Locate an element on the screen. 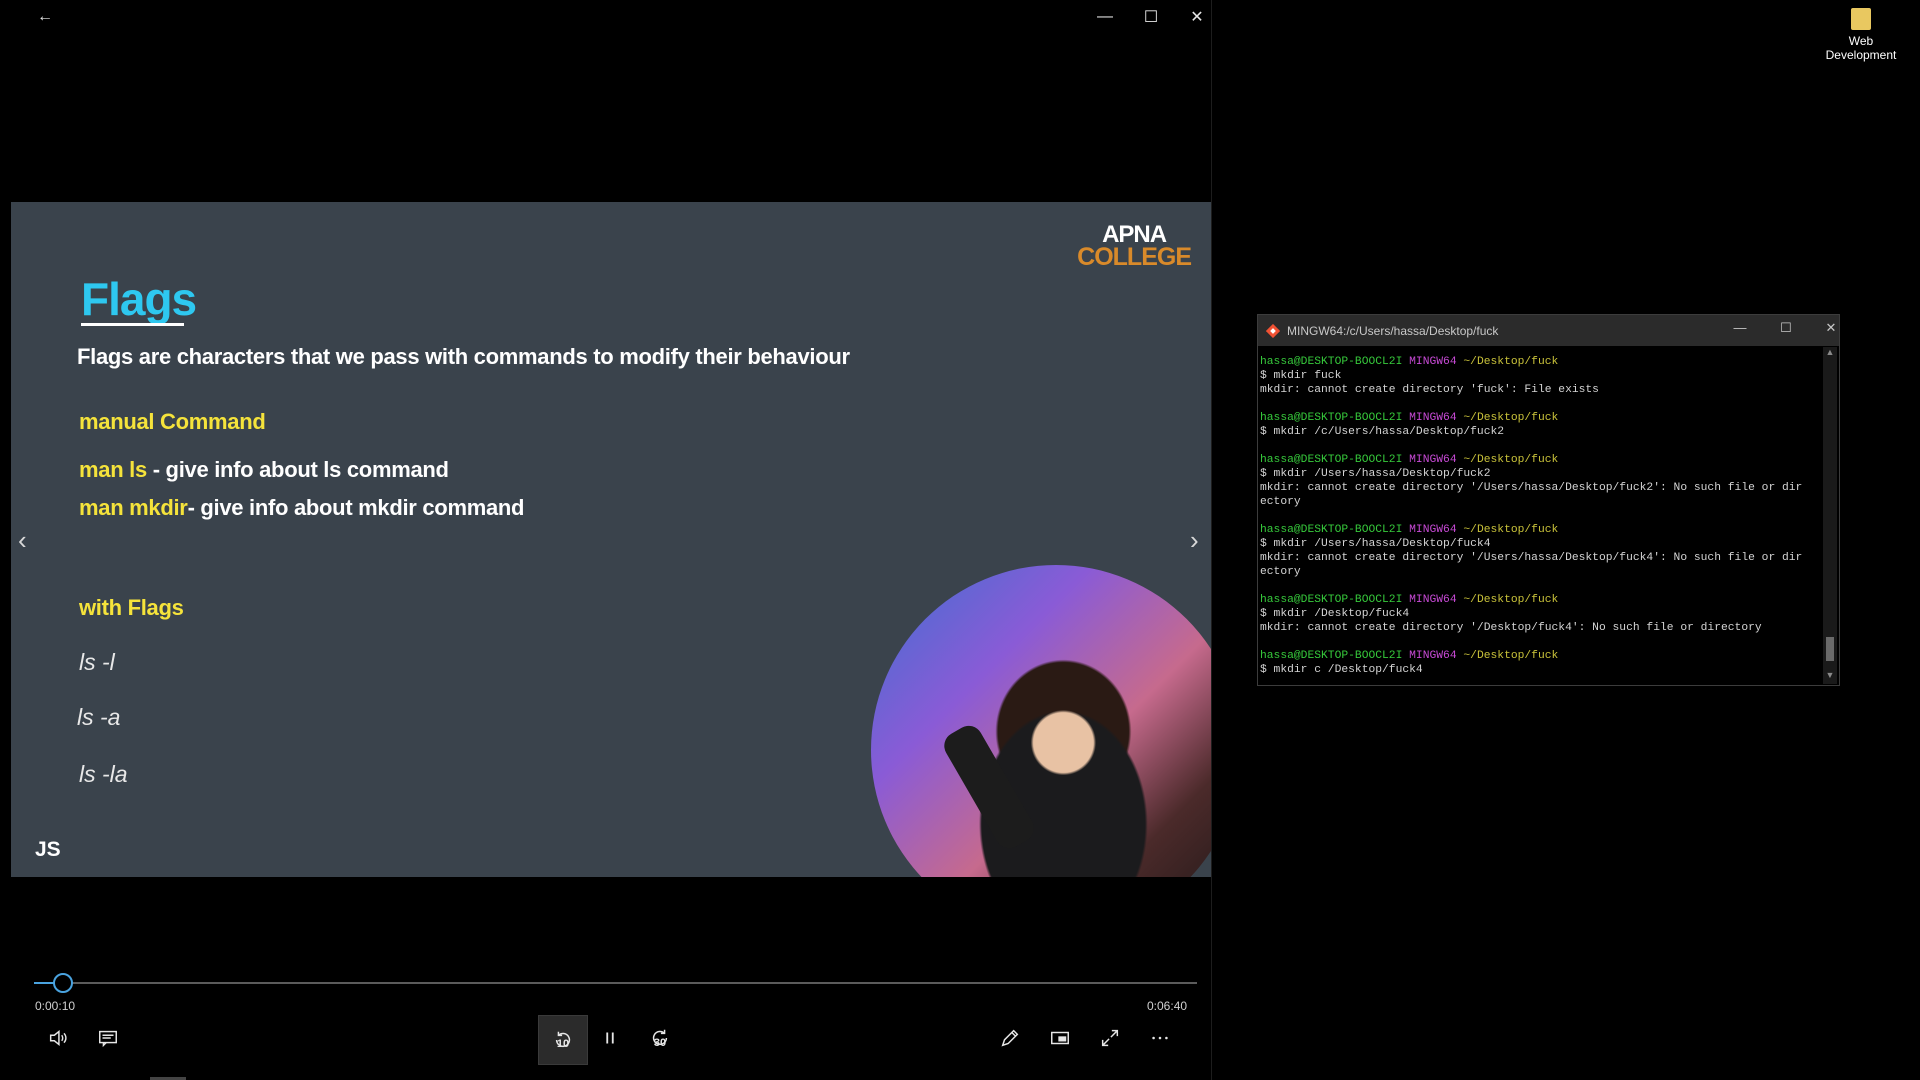 This screenshot has height=1080, width=1920. flag-example: ls -a is located at coordinates (99, 717).